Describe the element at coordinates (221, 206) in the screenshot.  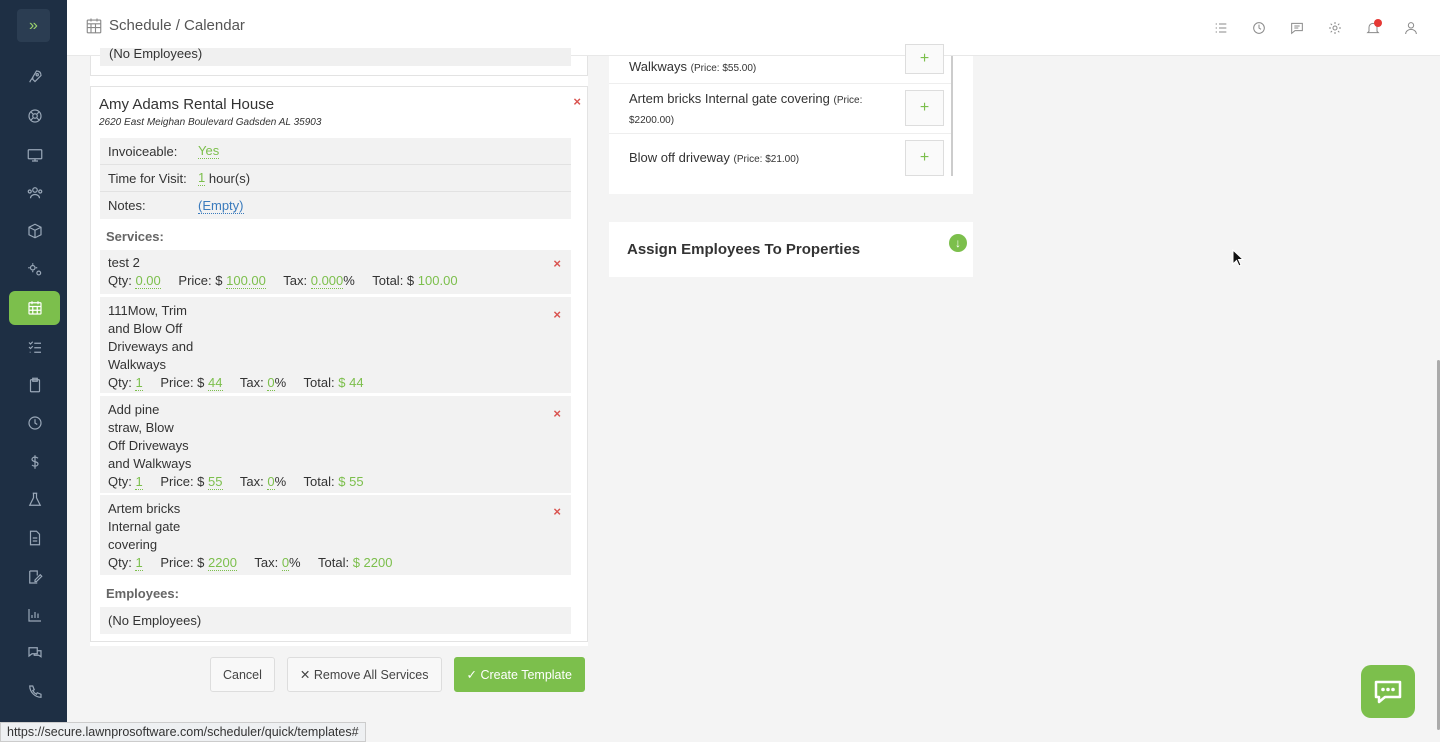
I see `notes-value: (Empty)` at that location.